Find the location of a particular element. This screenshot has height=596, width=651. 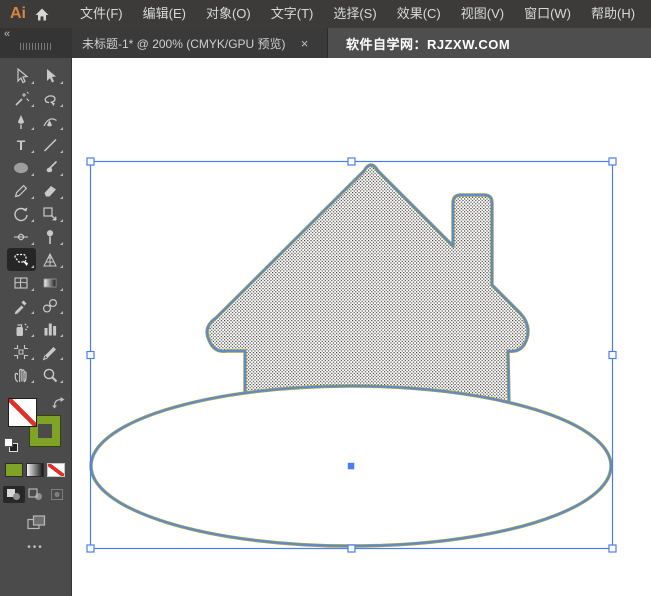

eraser-tool-icon is located at coordinates (50, 190).